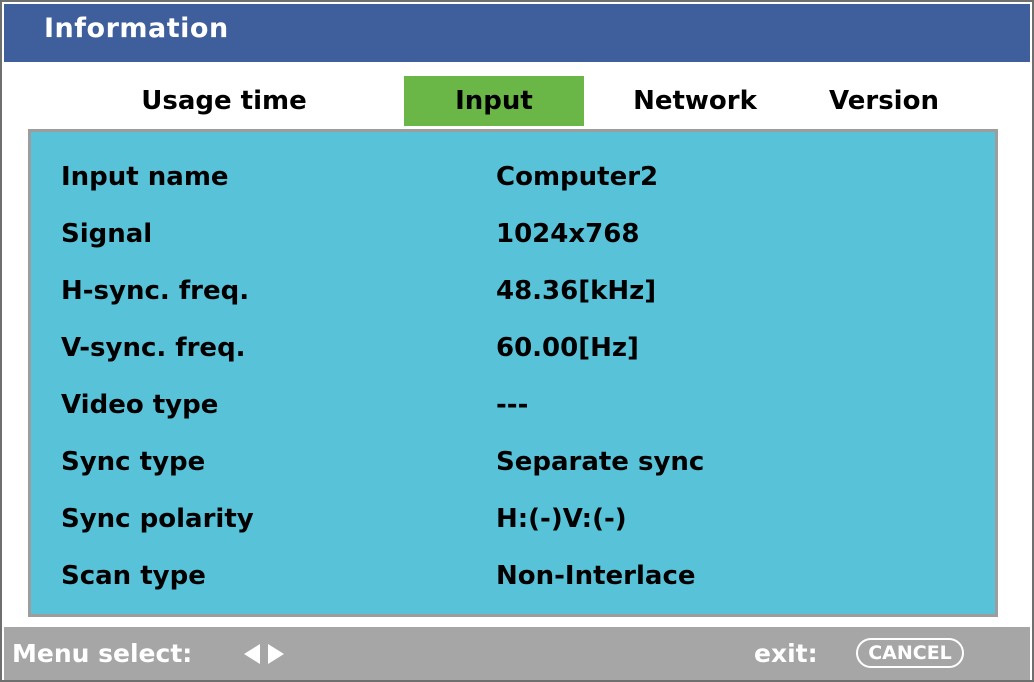 This screenshot has width=1034, height=682. What do you see at coordinates (264, 654) in the screenshot?
I see `left-right-arrows-icon` at bounding box center [264, 654].